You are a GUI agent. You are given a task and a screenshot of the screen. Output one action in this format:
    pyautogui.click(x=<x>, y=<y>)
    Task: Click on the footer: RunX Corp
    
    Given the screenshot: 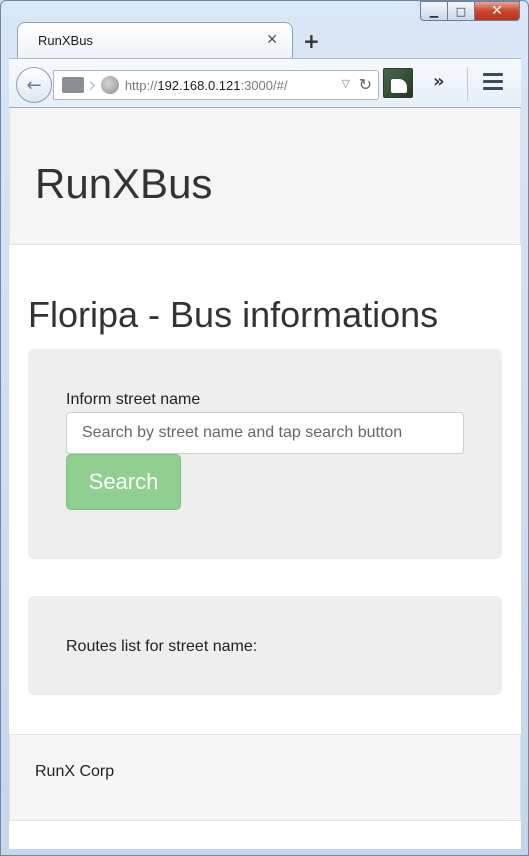 What is the action you would take?
    pyautogui.click(x=265, y=777)
    